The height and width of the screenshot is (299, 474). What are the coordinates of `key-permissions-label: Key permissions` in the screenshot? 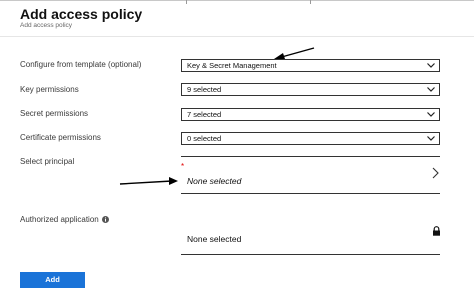 It's located at (49, 89).